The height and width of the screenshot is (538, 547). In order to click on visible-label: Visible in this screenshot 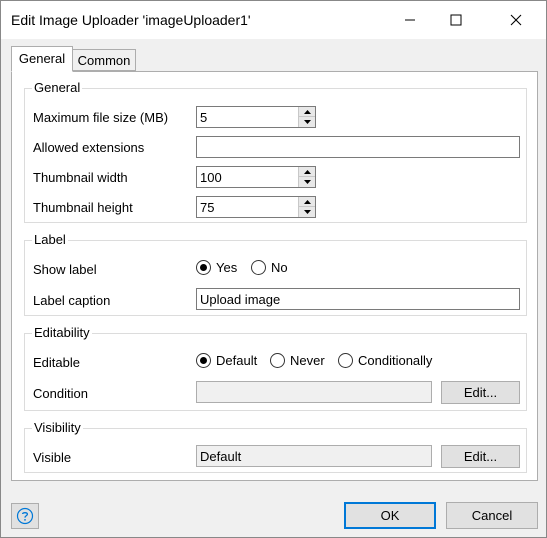, I will do `click(52, 457)`.